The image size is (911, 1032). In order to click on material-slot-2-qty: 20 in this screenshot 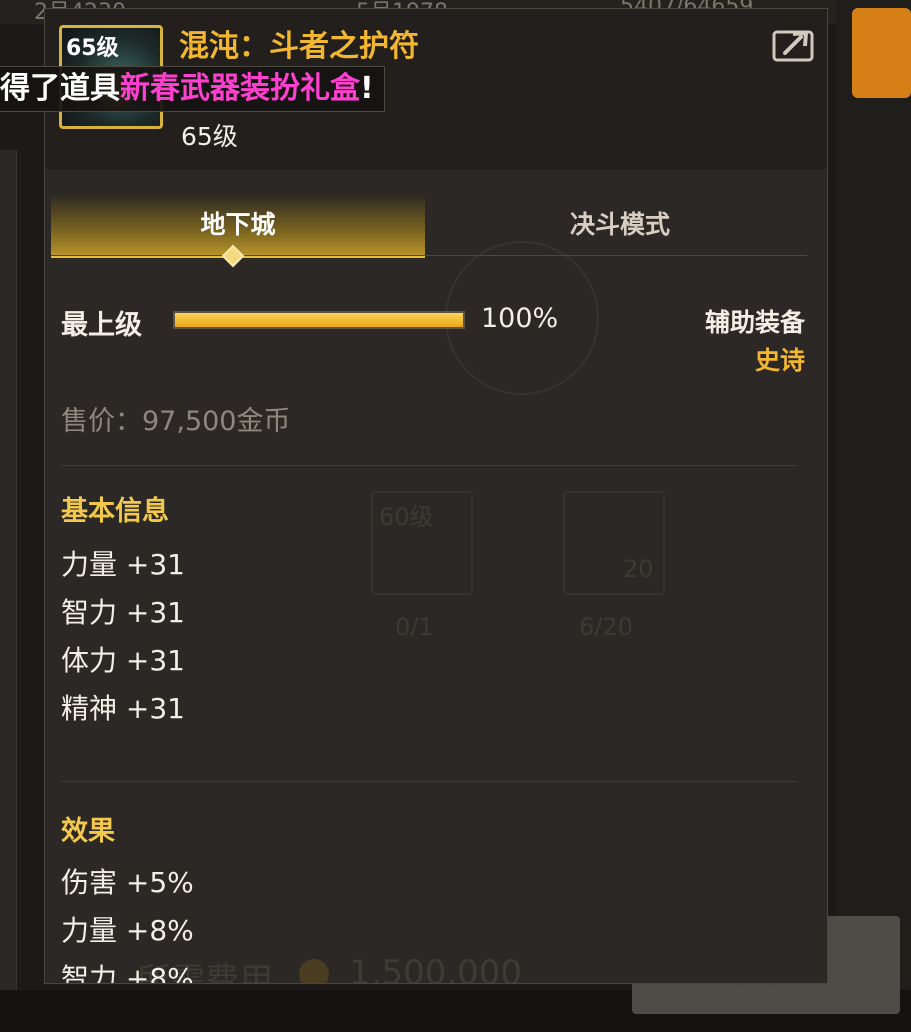, I will do `click(638, 569)`.